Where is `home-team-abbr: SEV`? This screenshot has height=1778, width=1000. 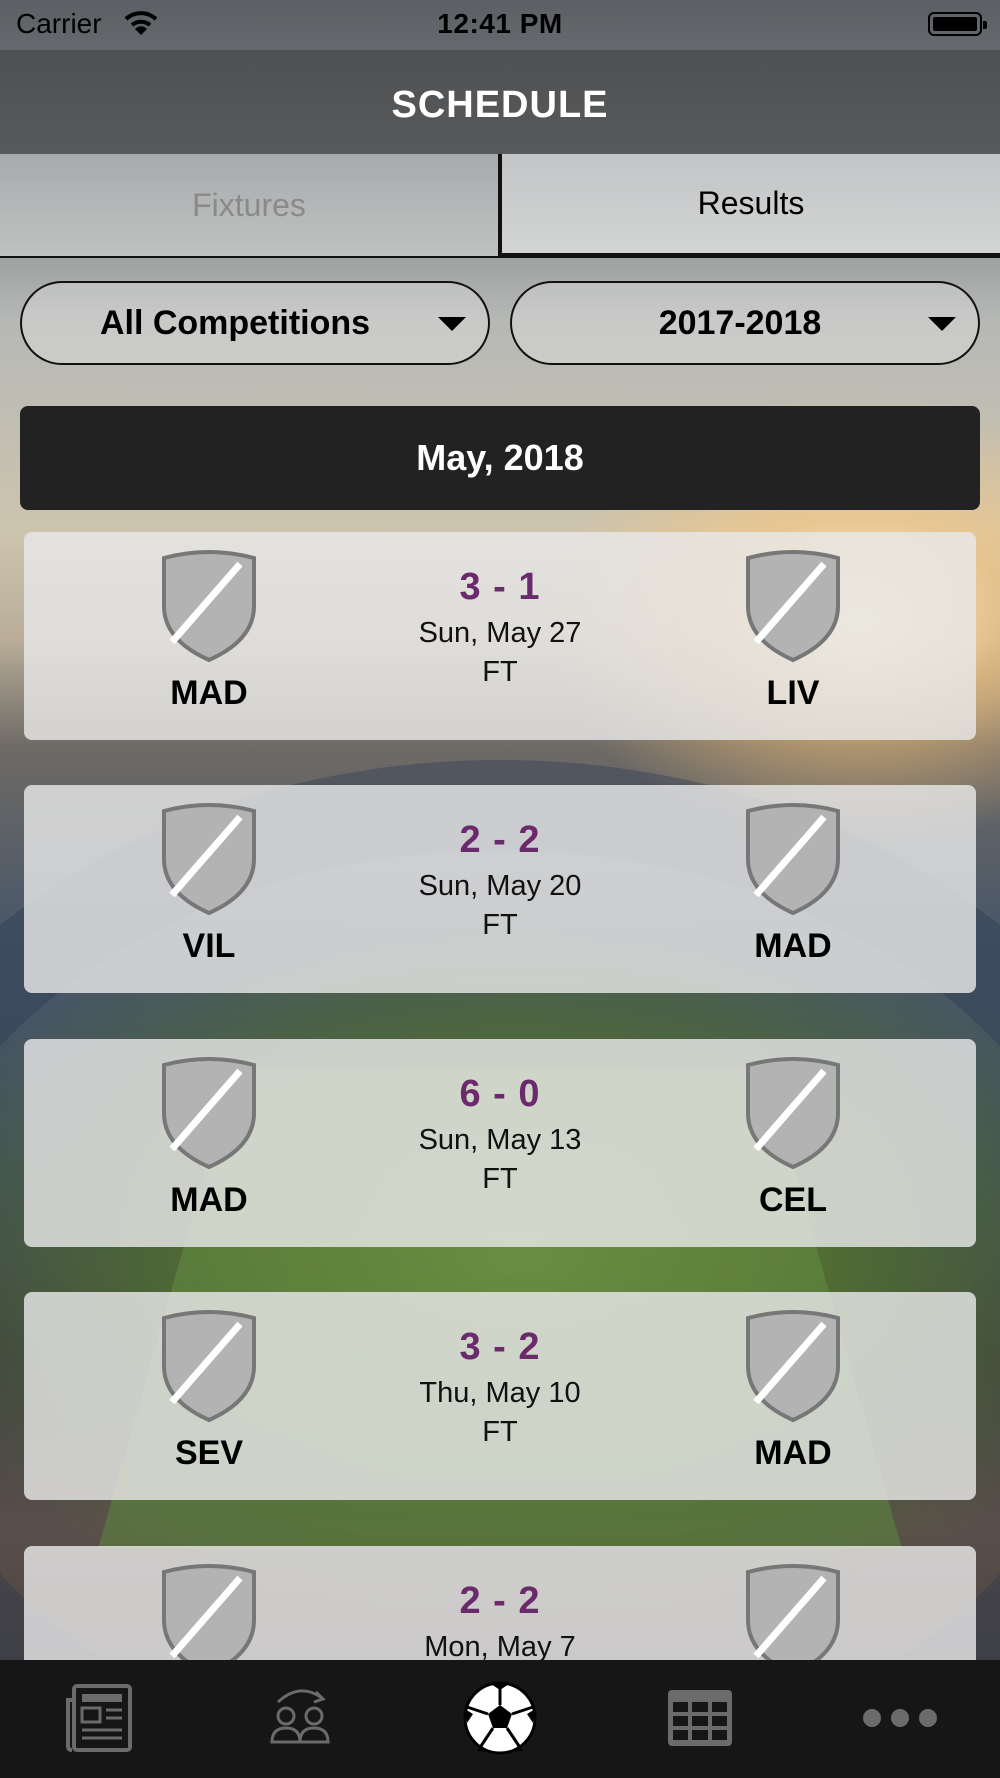
home-team-abbr: SEV is located at coordinates (209, 1453).